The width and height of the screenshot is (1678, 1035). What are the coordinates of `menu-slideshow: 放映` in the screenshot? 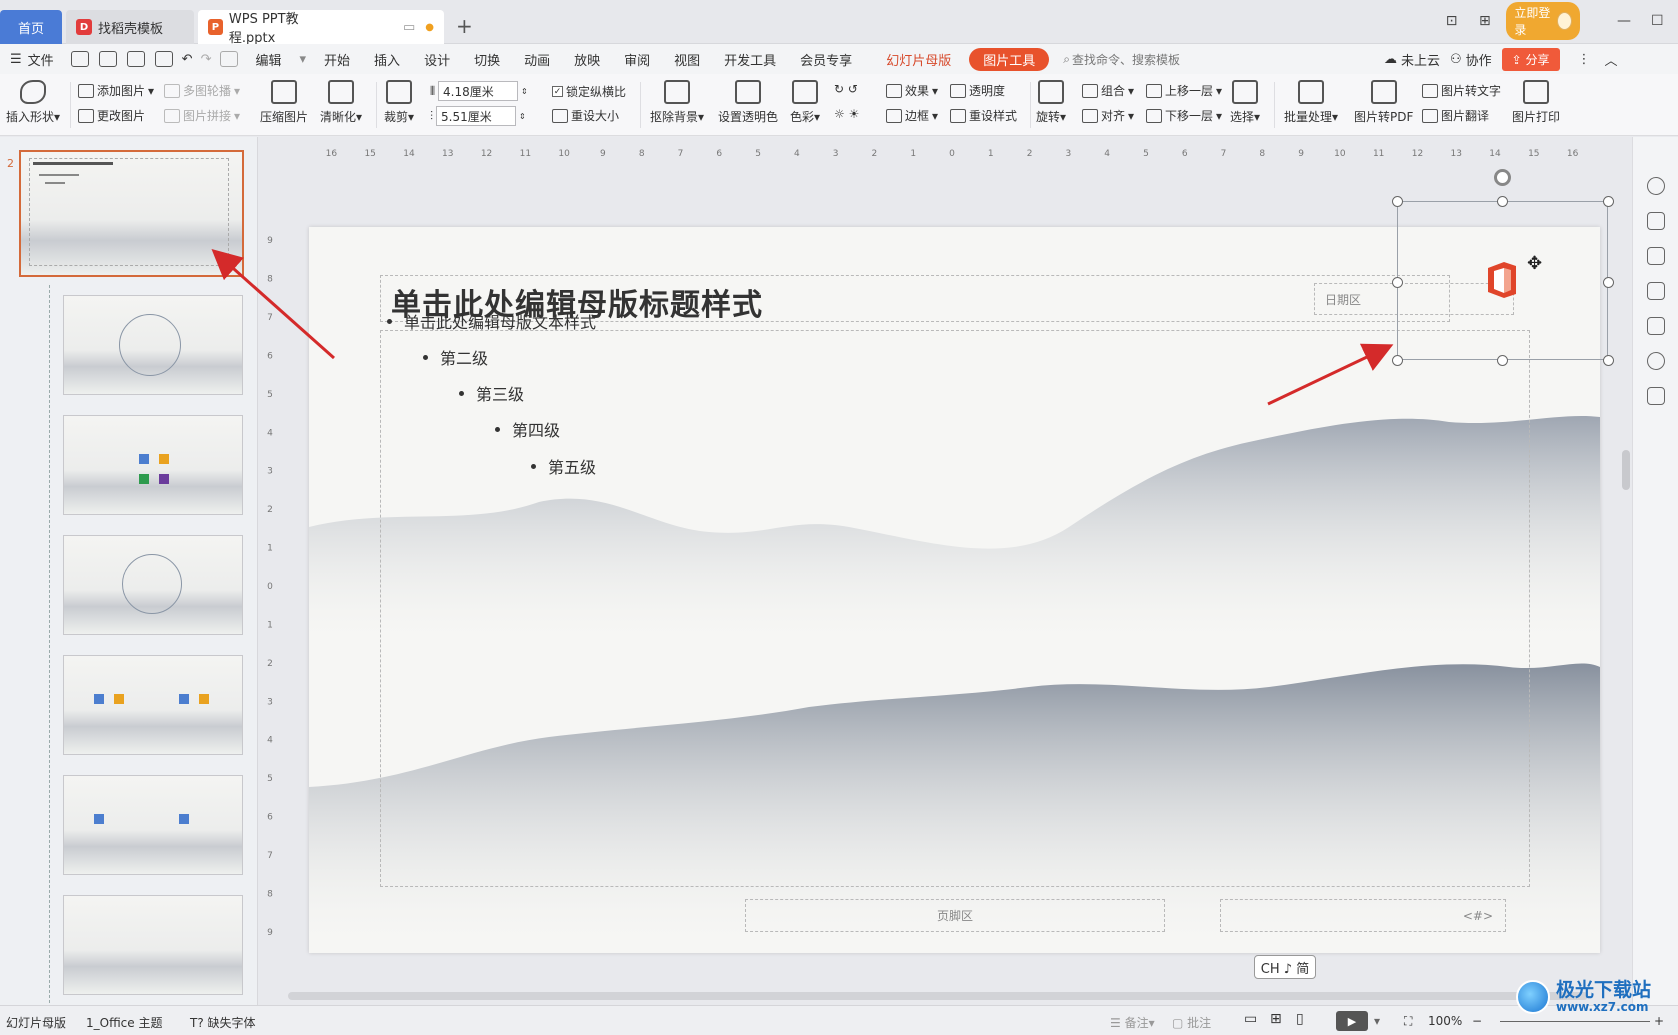 It's located at (587, 59).